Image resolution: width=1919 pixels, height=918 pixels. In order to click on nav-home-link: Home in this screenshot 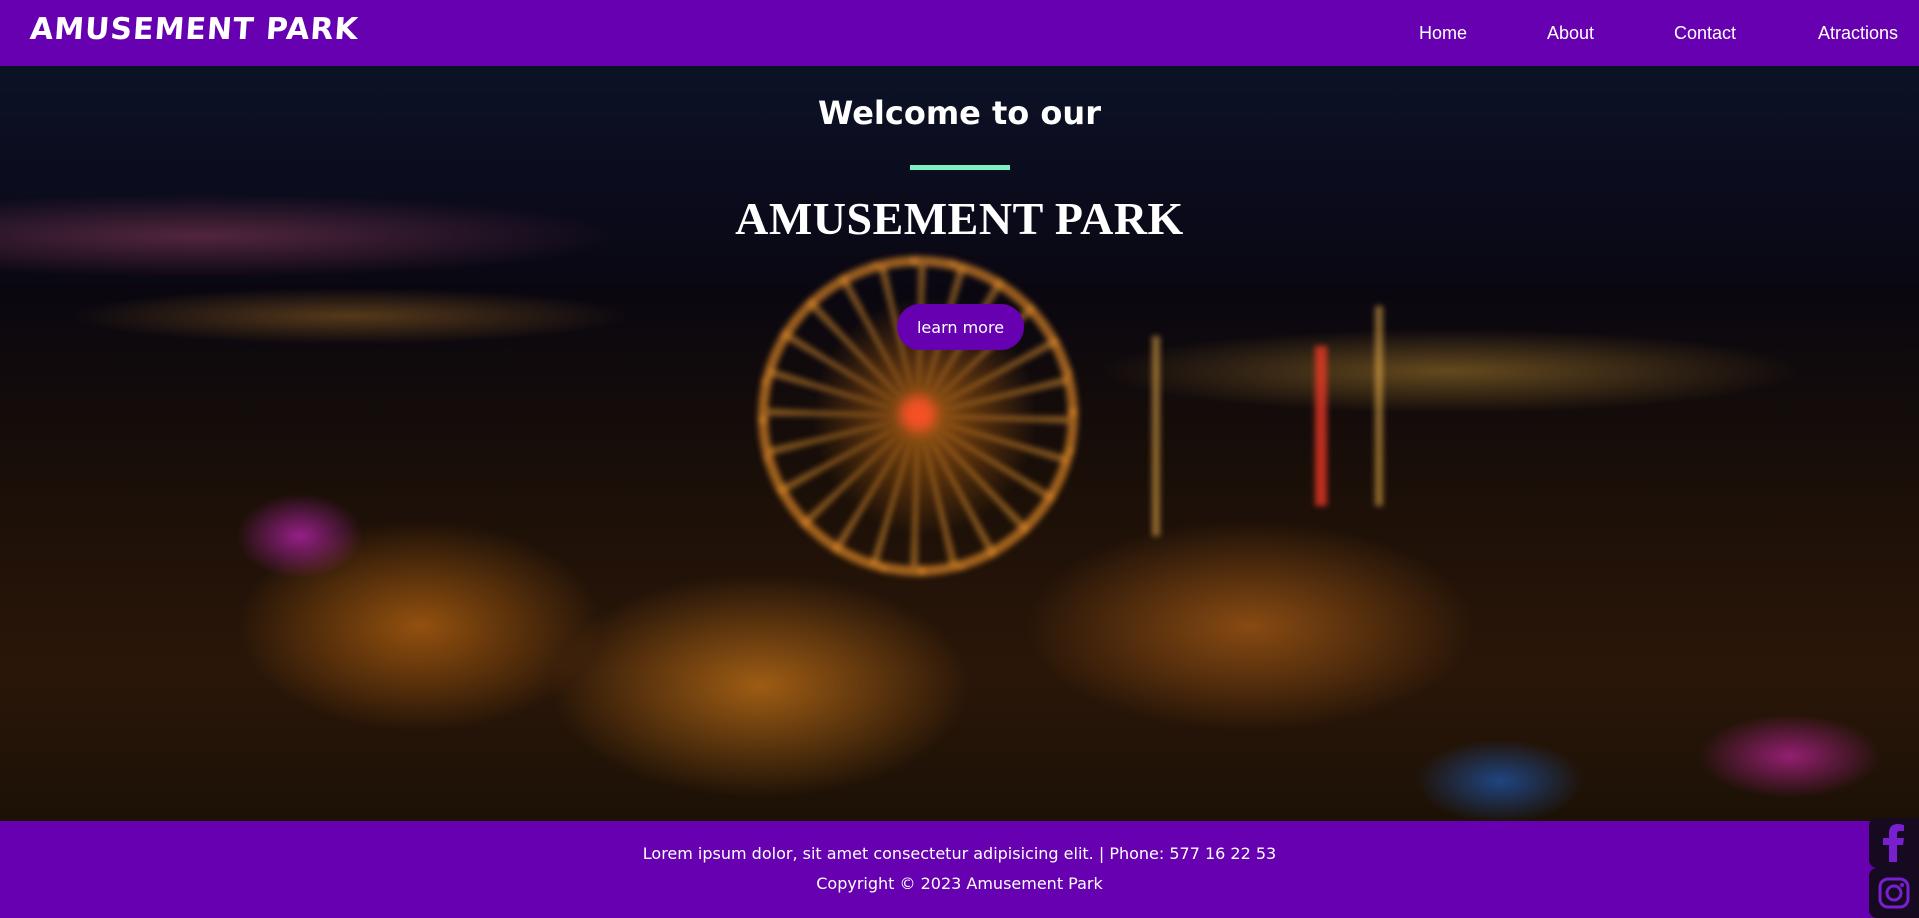, I will do `click(1443, 33)`.